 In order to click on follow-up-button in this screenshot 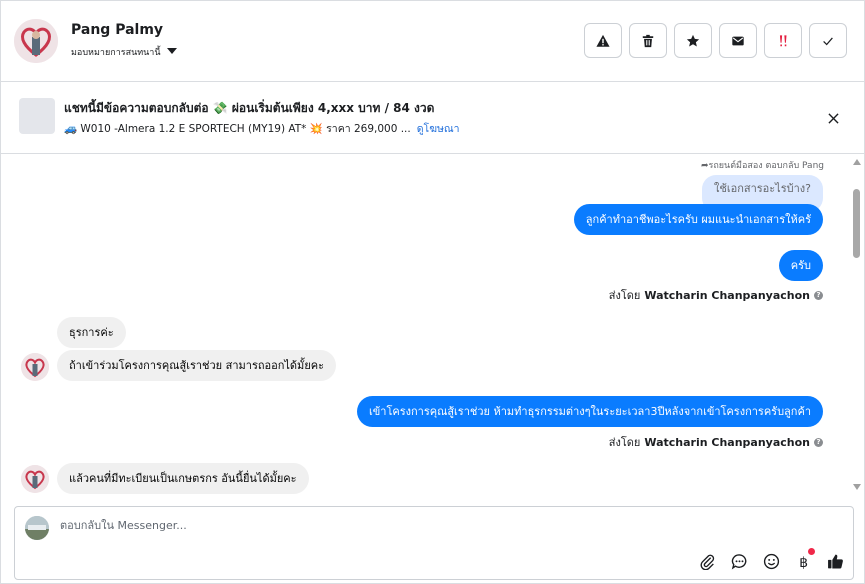, I will do `click(783, 40)`.